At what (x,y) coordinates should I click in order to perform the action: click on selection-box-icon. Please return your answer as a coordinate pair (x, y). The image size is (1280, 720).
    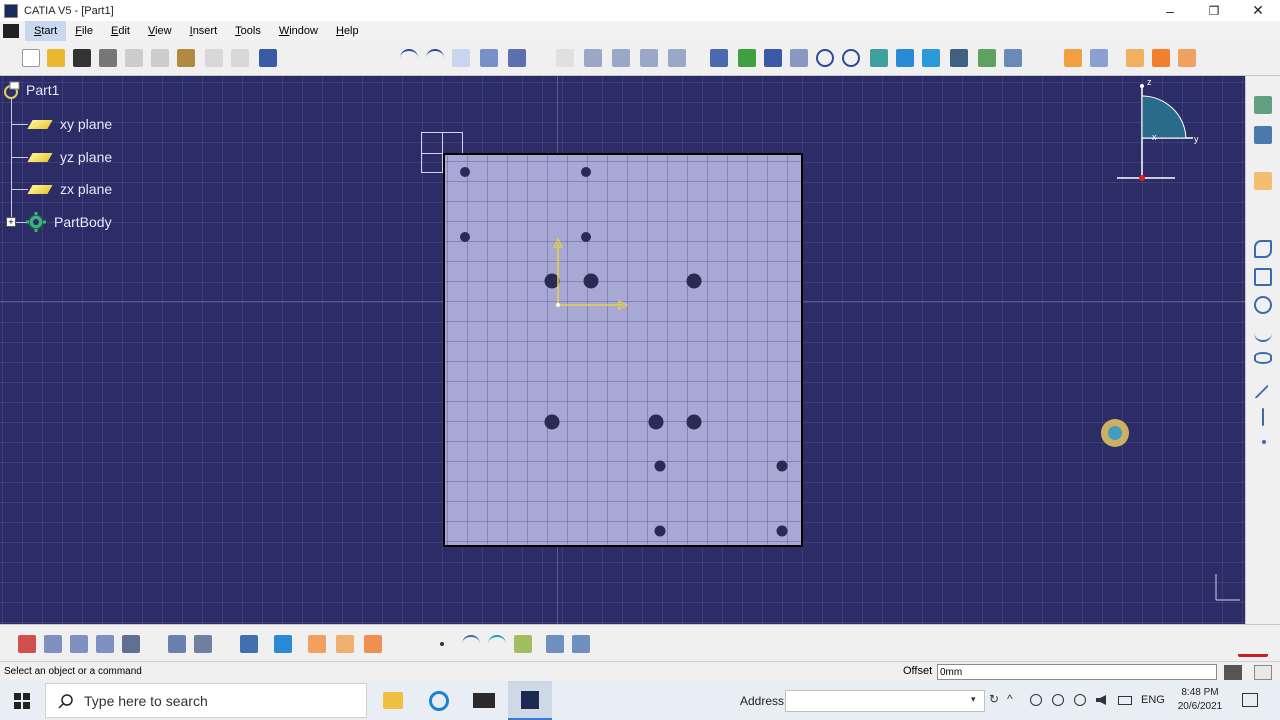
    Looking at the image, I should click on (283, 644).